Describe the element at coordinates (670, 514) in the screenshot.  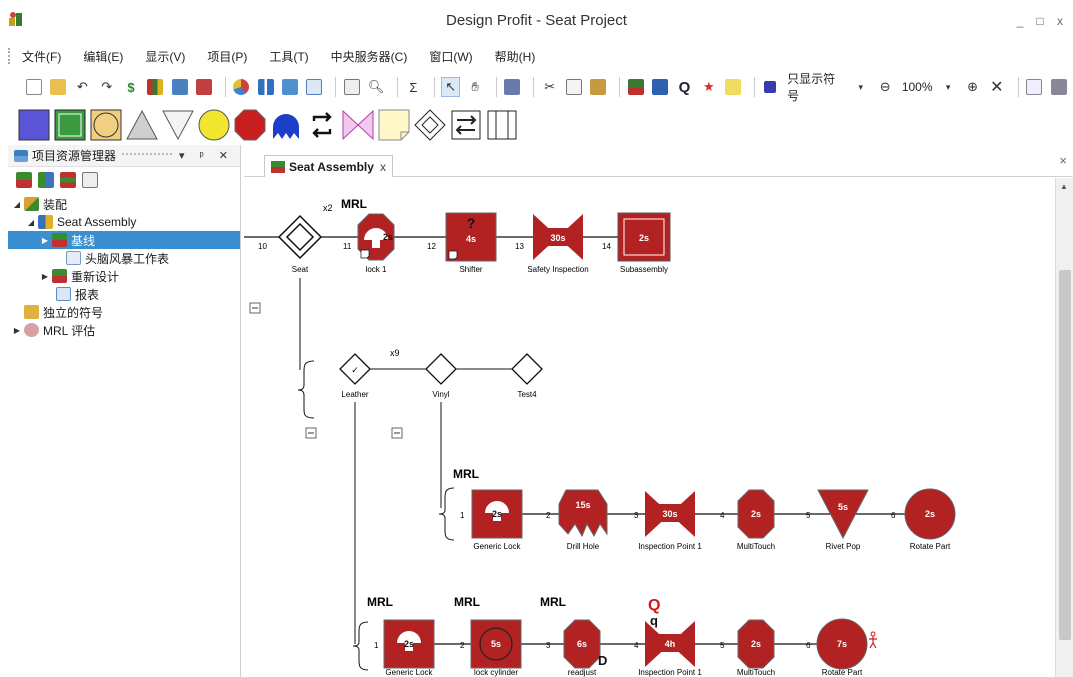
I see `vinyl-inspection-point-node: 30s` at that location.